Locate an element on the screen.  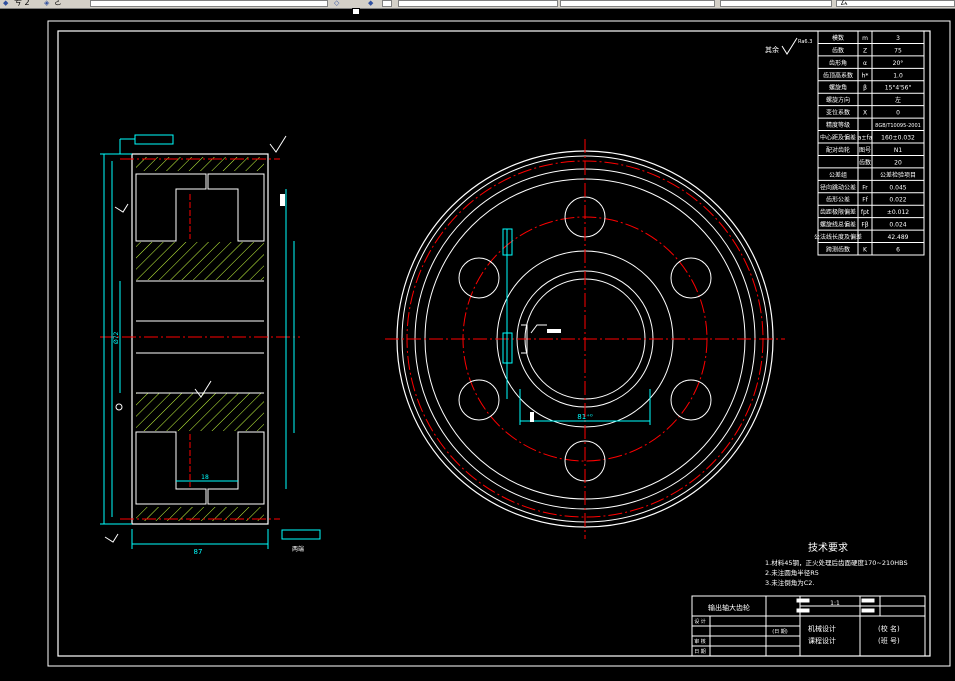
param-cell-12-2: 0.045 is located at coordinates (897, 187).